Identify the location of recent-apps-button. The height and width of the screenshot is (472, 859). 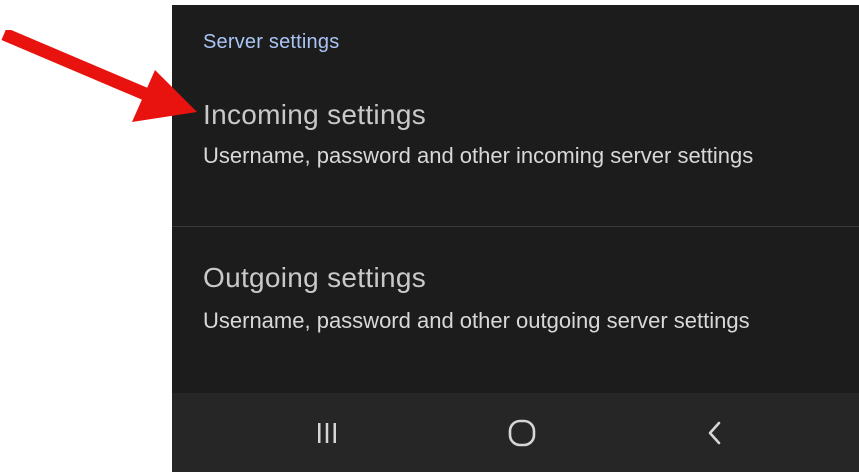
(327, 432).